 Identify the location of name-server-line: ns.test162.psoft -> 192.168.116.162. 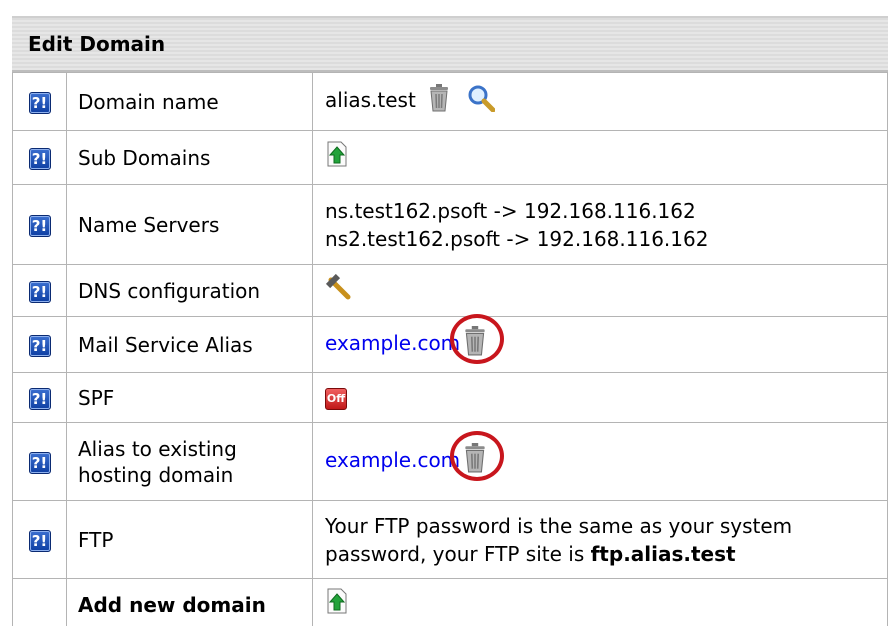
(510, 210).